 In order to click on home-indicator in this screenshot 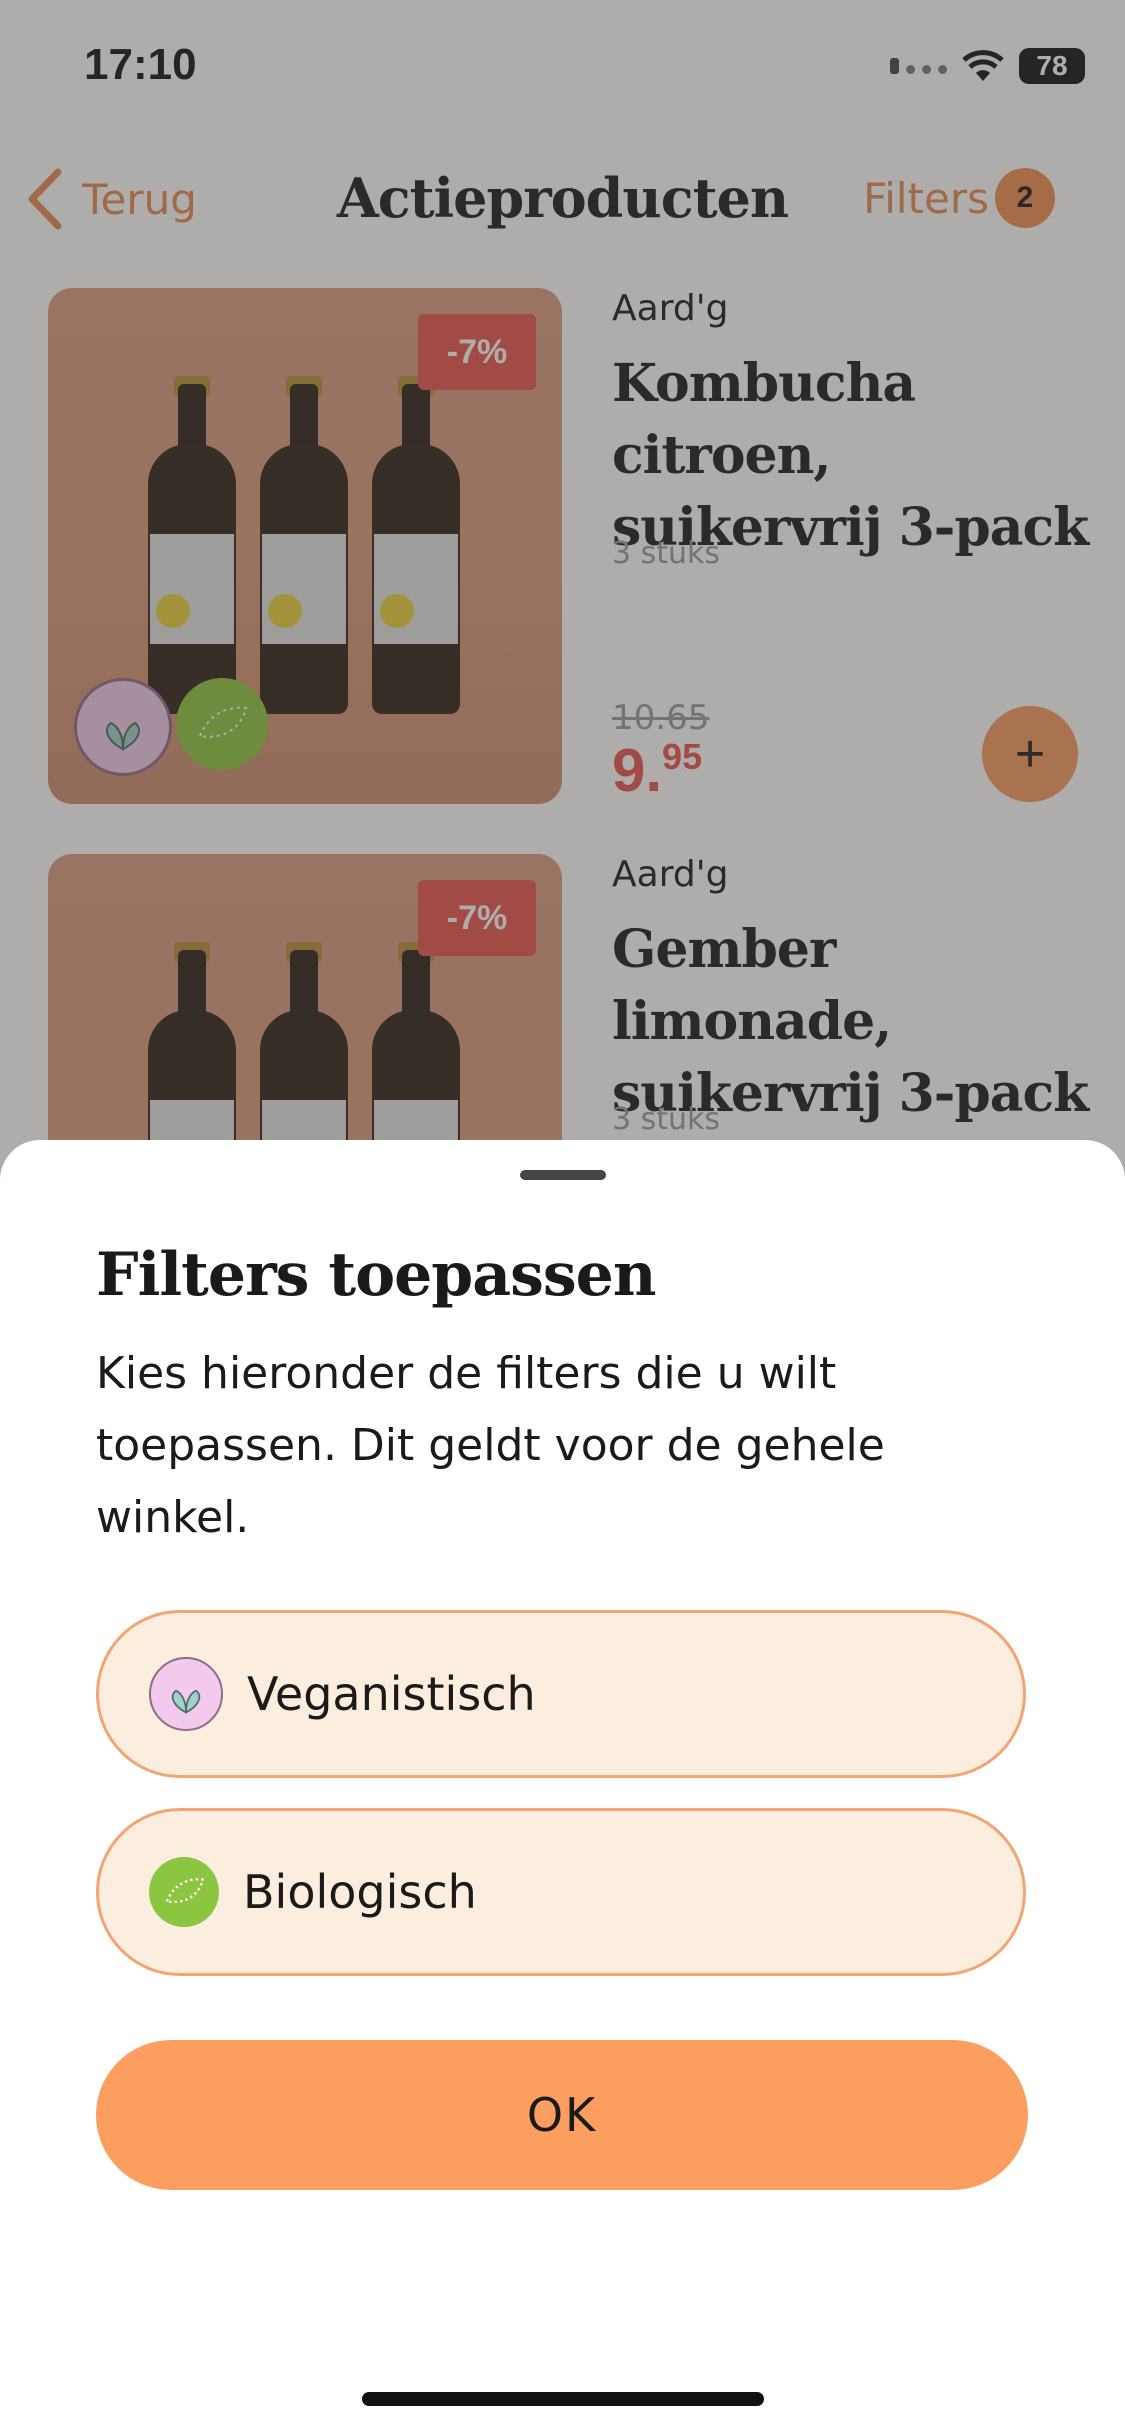, I will do `click(563, 2399)`.